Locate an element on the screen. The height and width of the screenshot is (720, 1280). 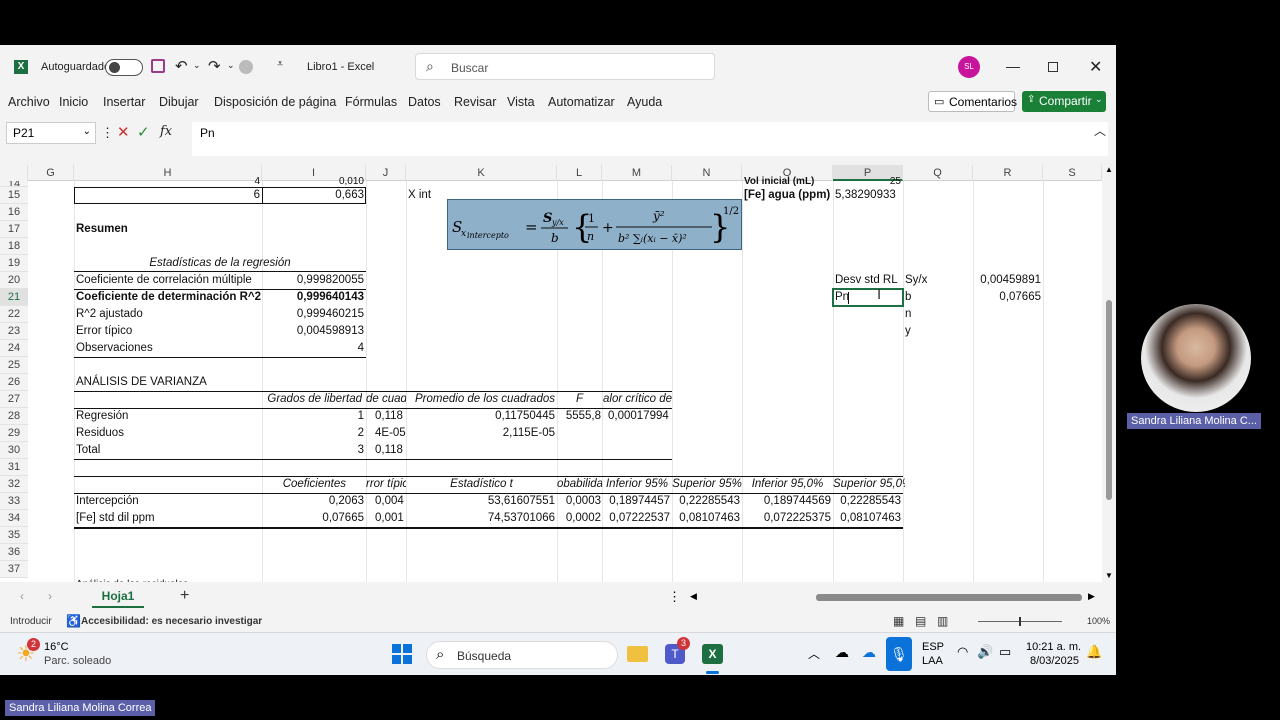
normal-view-icon: ▦ is located at coordinates (898, 621).